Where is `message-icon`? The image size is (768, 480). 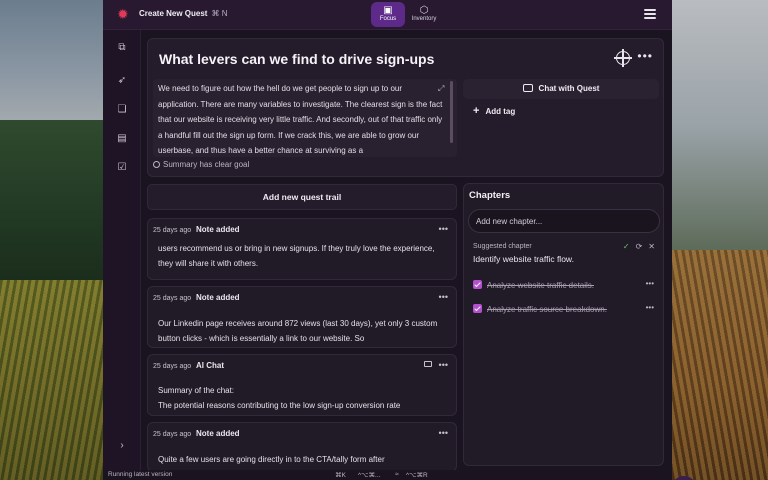
message-icon is located at coordinates (428, 364).